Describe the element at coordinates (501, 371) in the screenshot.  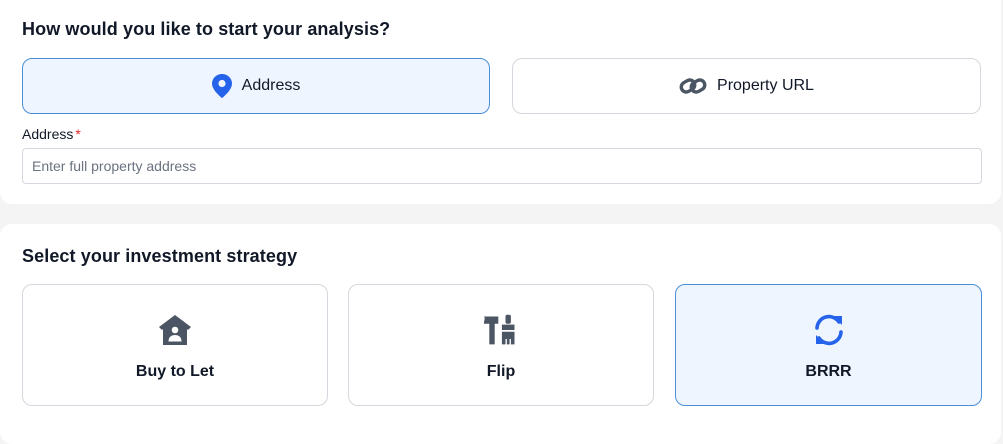
I see `flip-label: Flip` at that location.